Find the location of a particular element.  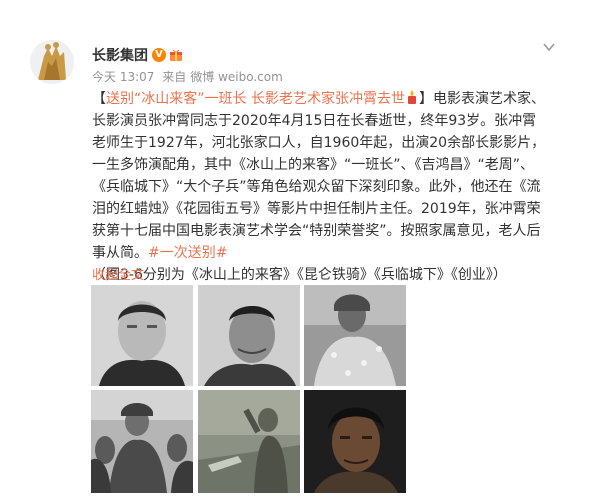

photo-1-portrait is located at coordinates (142, 335).